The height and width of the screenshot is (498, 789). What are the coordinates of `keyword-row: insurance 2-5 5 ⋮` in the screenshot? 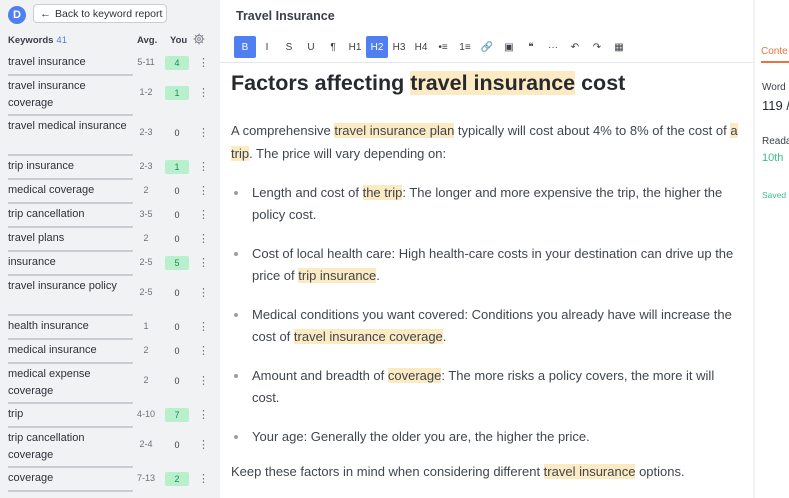 It's located at (109, 264).